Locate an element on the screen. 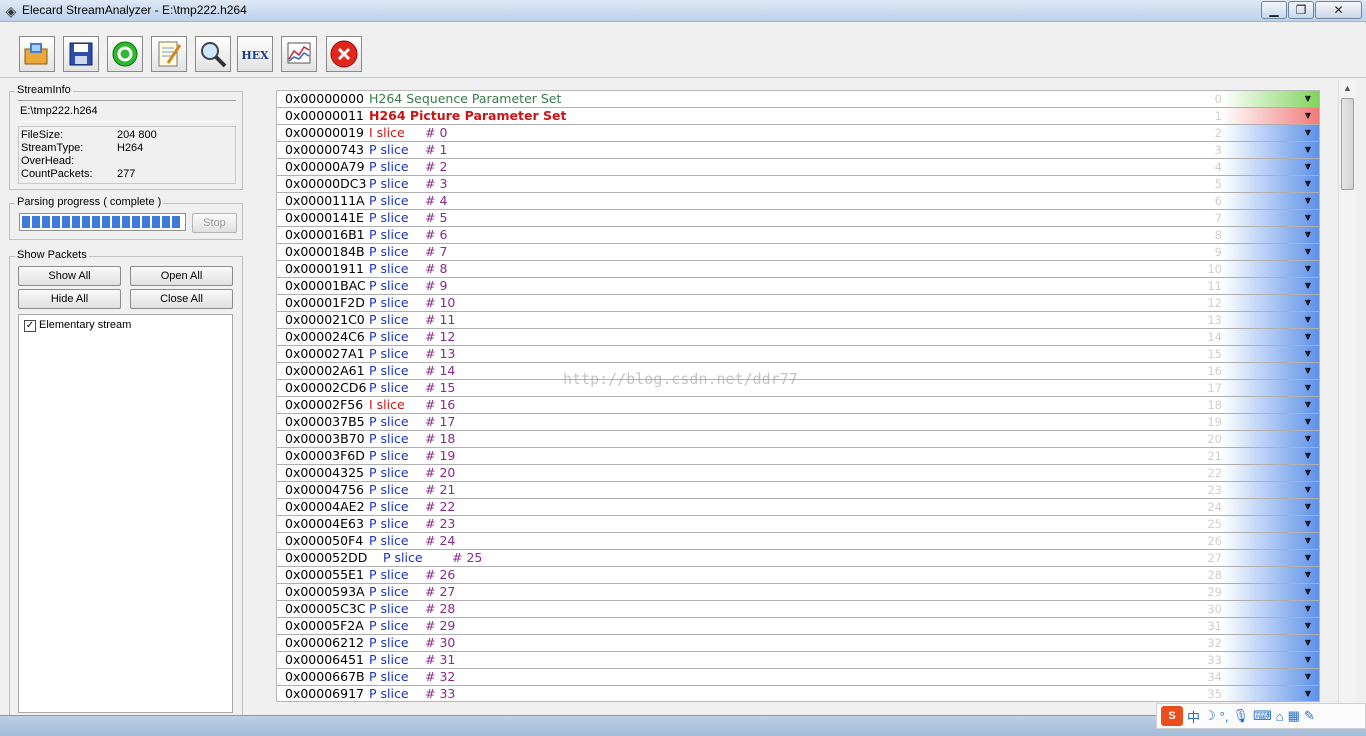 The height and width of the screenshot is (736, 1366). packet-row: 0x000027A1 P slice # 13 15 ⩔ is located at coordinates (798, 354).